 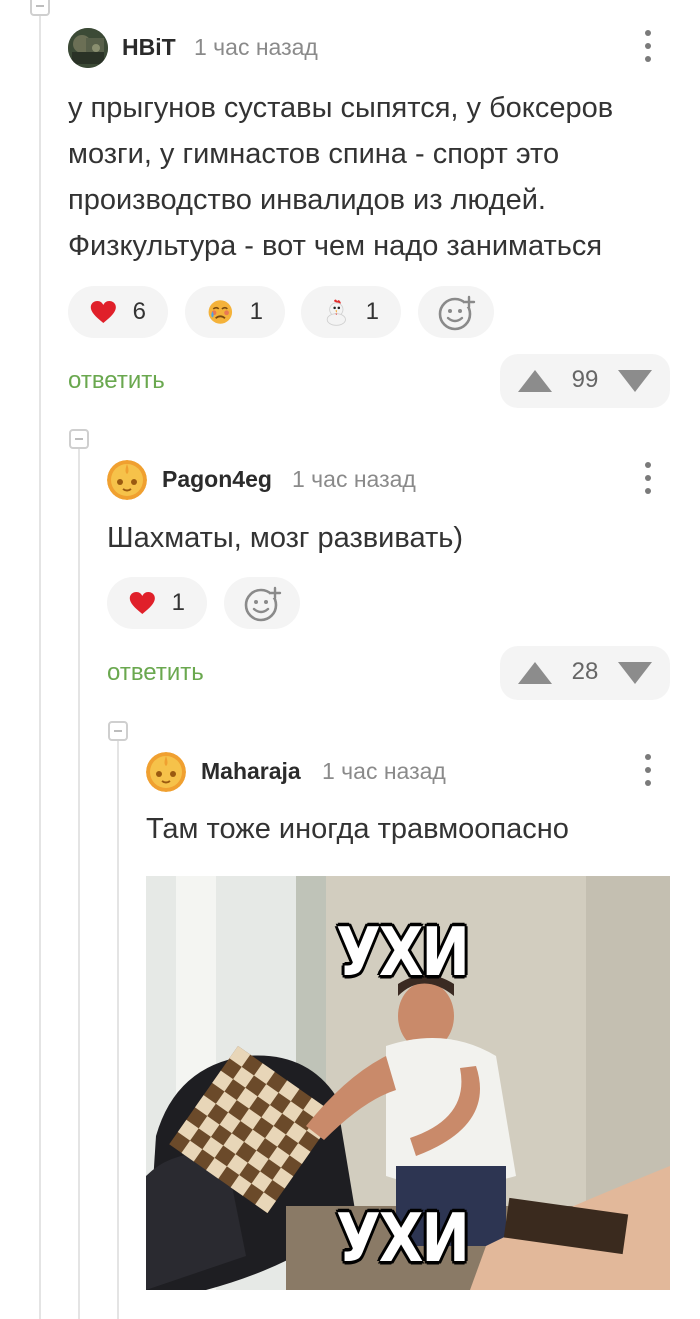 What do you see at coordinates (139, 311) in the screenshot?
I see `reaction-count: 6` at bounding box center [139, 311].